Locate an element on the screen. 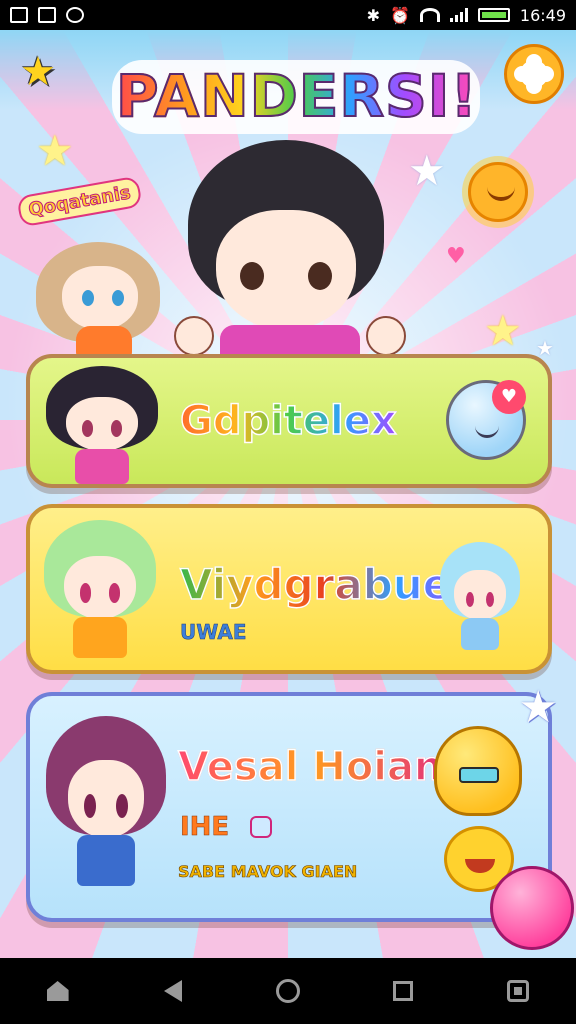 The image size is (576, 1024). heart-decoration-icon: ♥ is located at coordinates (456, 256).